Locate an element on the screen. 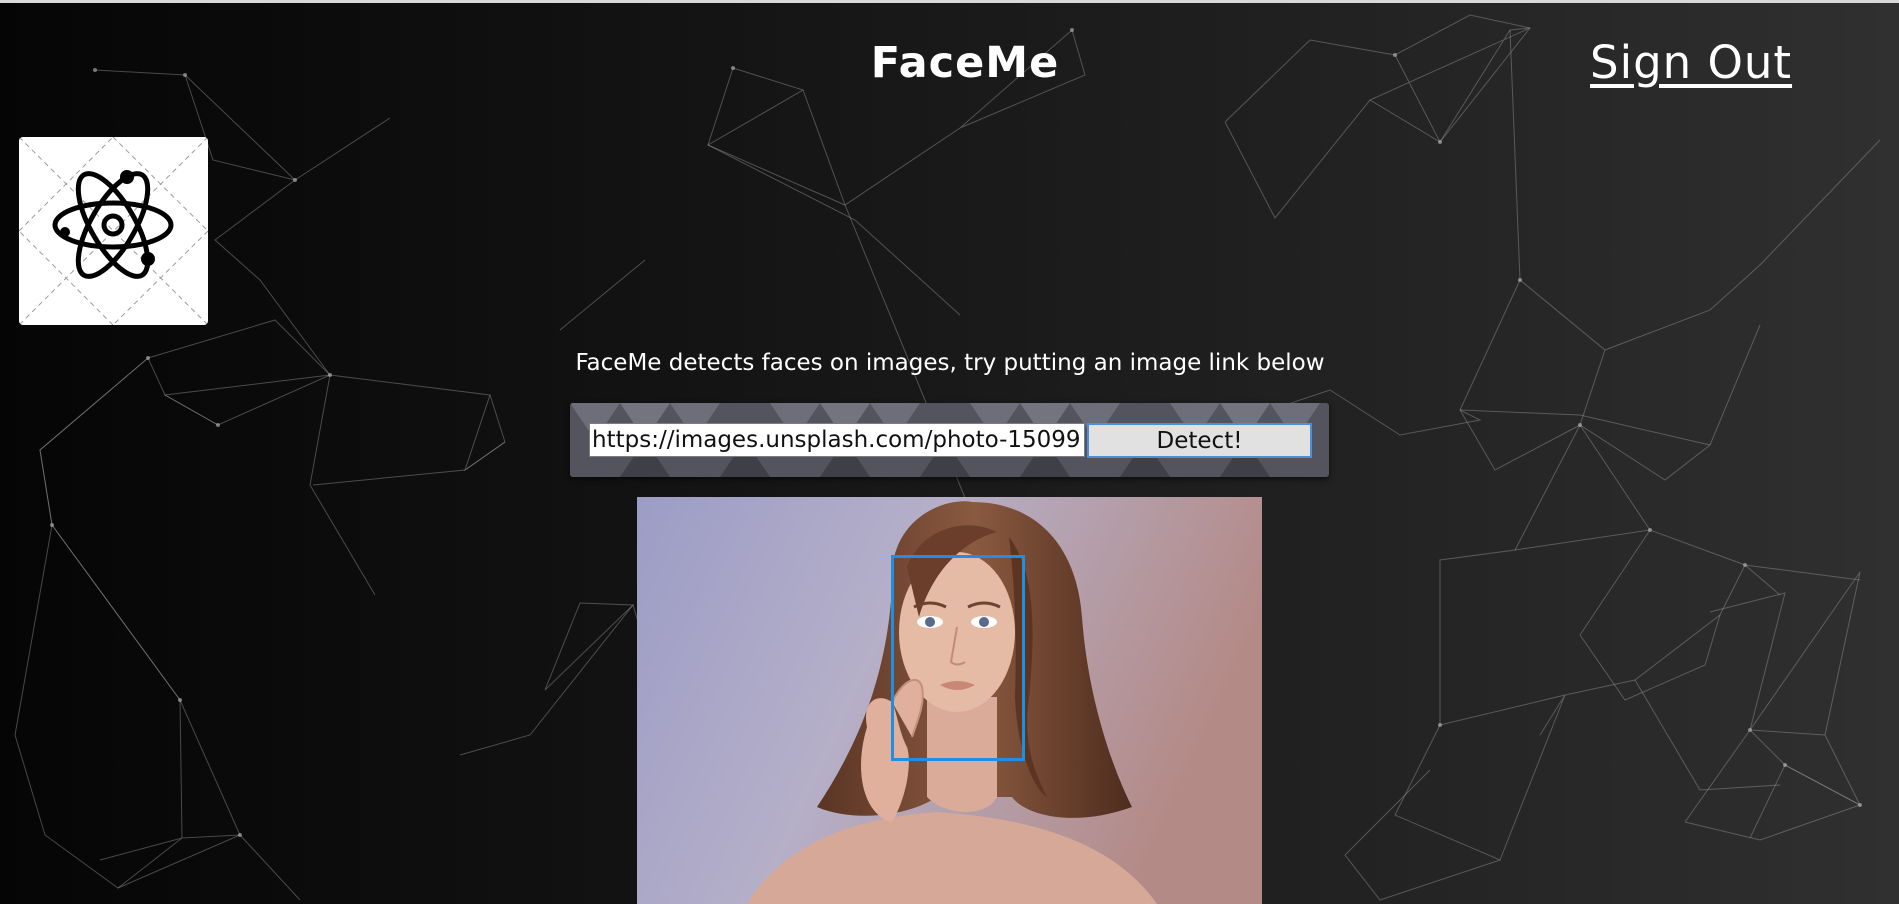  url-form: Detect! is located at coordinates (949, 440).